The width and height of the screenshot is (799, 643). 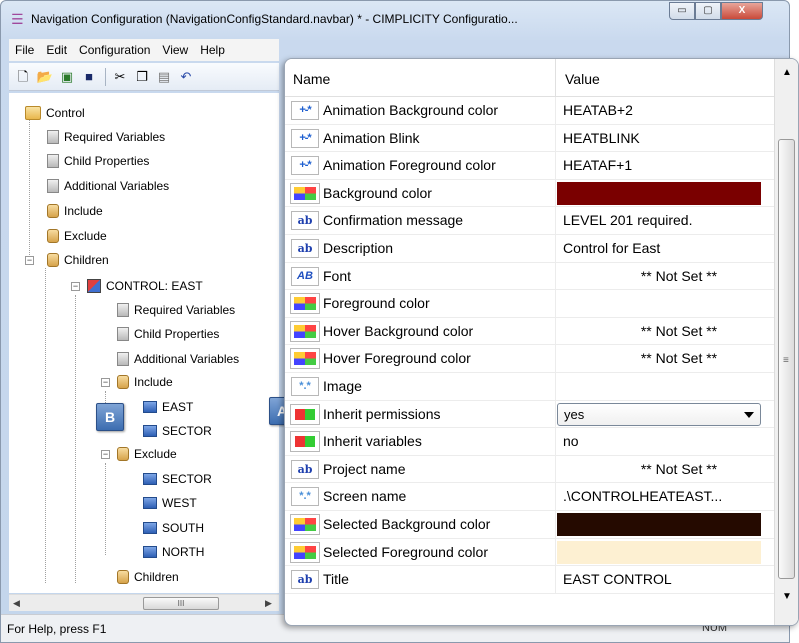 What do you see at coordinates (105, 454) in the screenshot?
I see `expand-exclude: −` at bounding box center [105, 454].